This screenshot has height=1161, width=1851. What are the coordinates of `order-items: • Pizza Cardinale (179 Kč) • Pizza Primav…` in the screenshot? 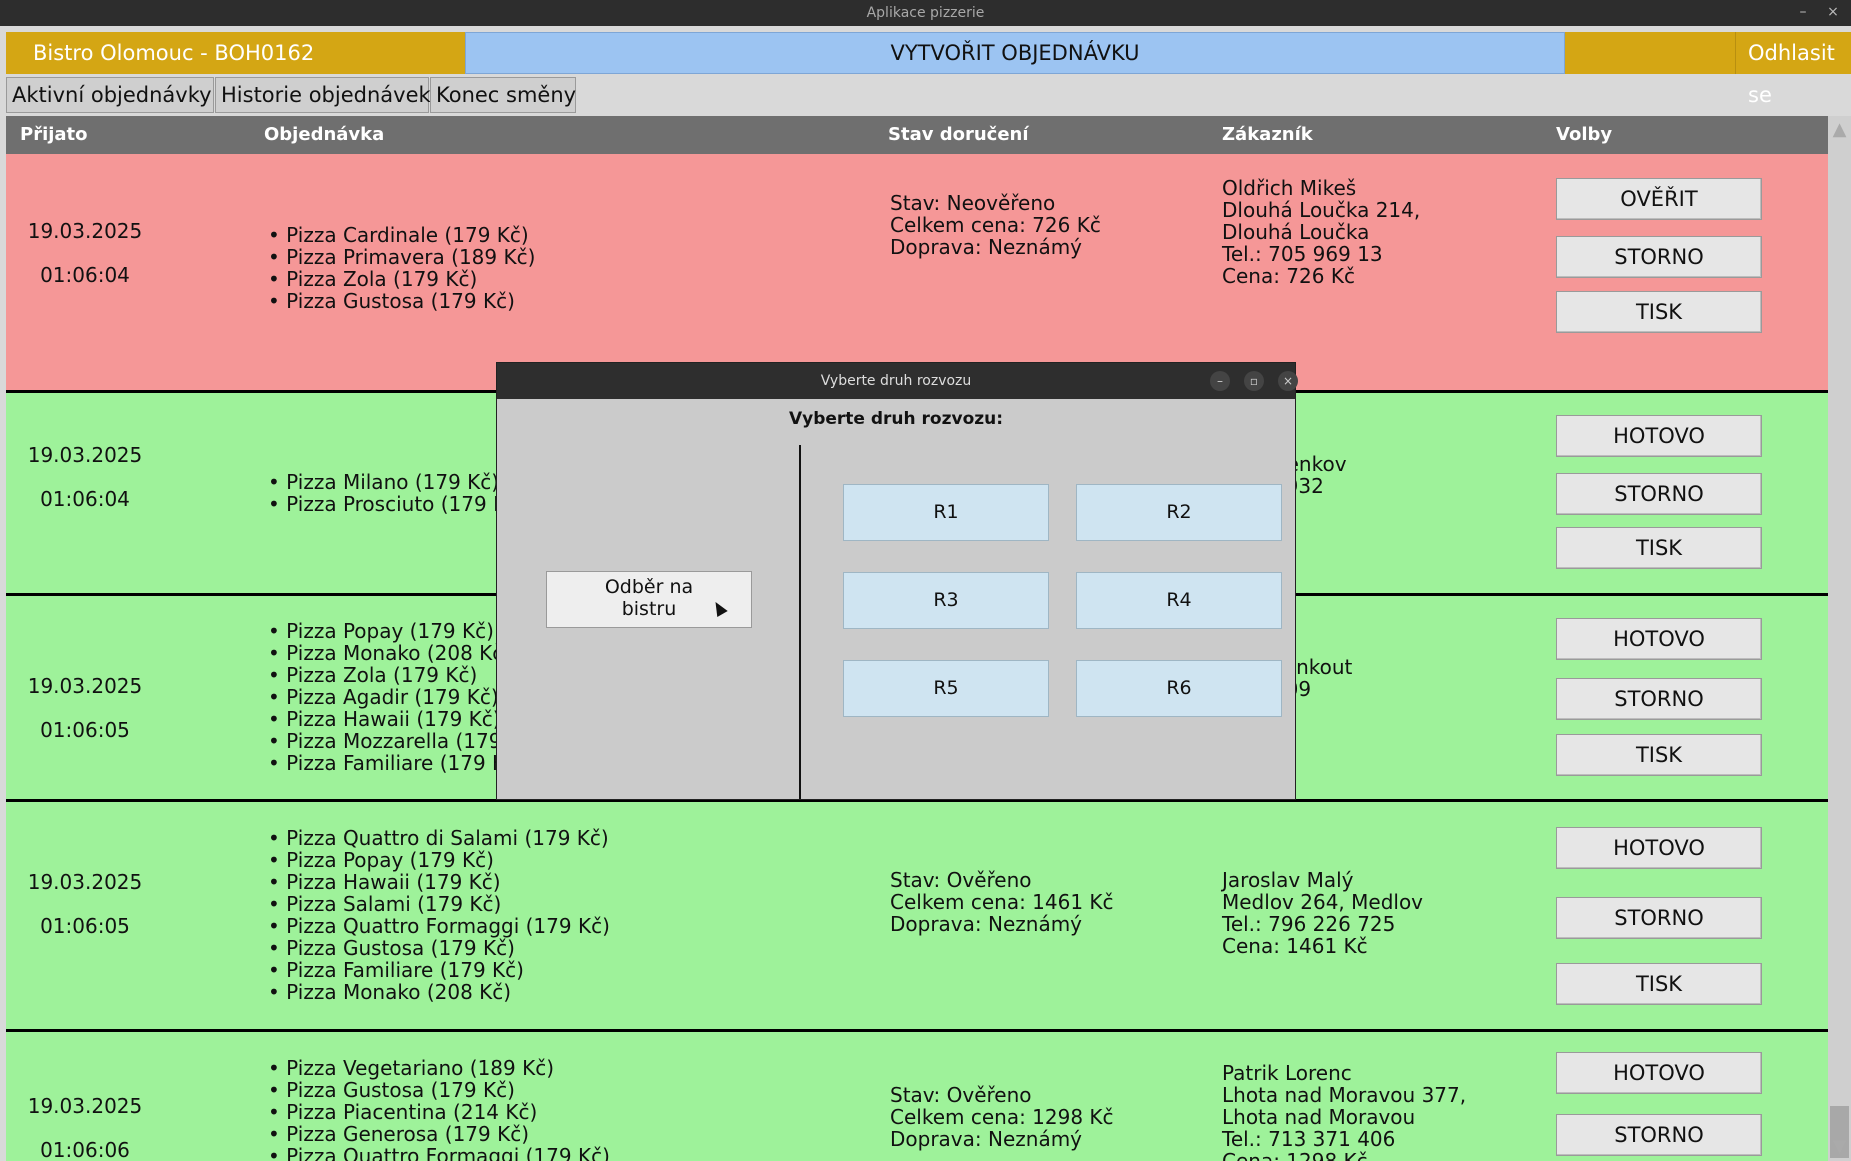 It's located at (401, 268).